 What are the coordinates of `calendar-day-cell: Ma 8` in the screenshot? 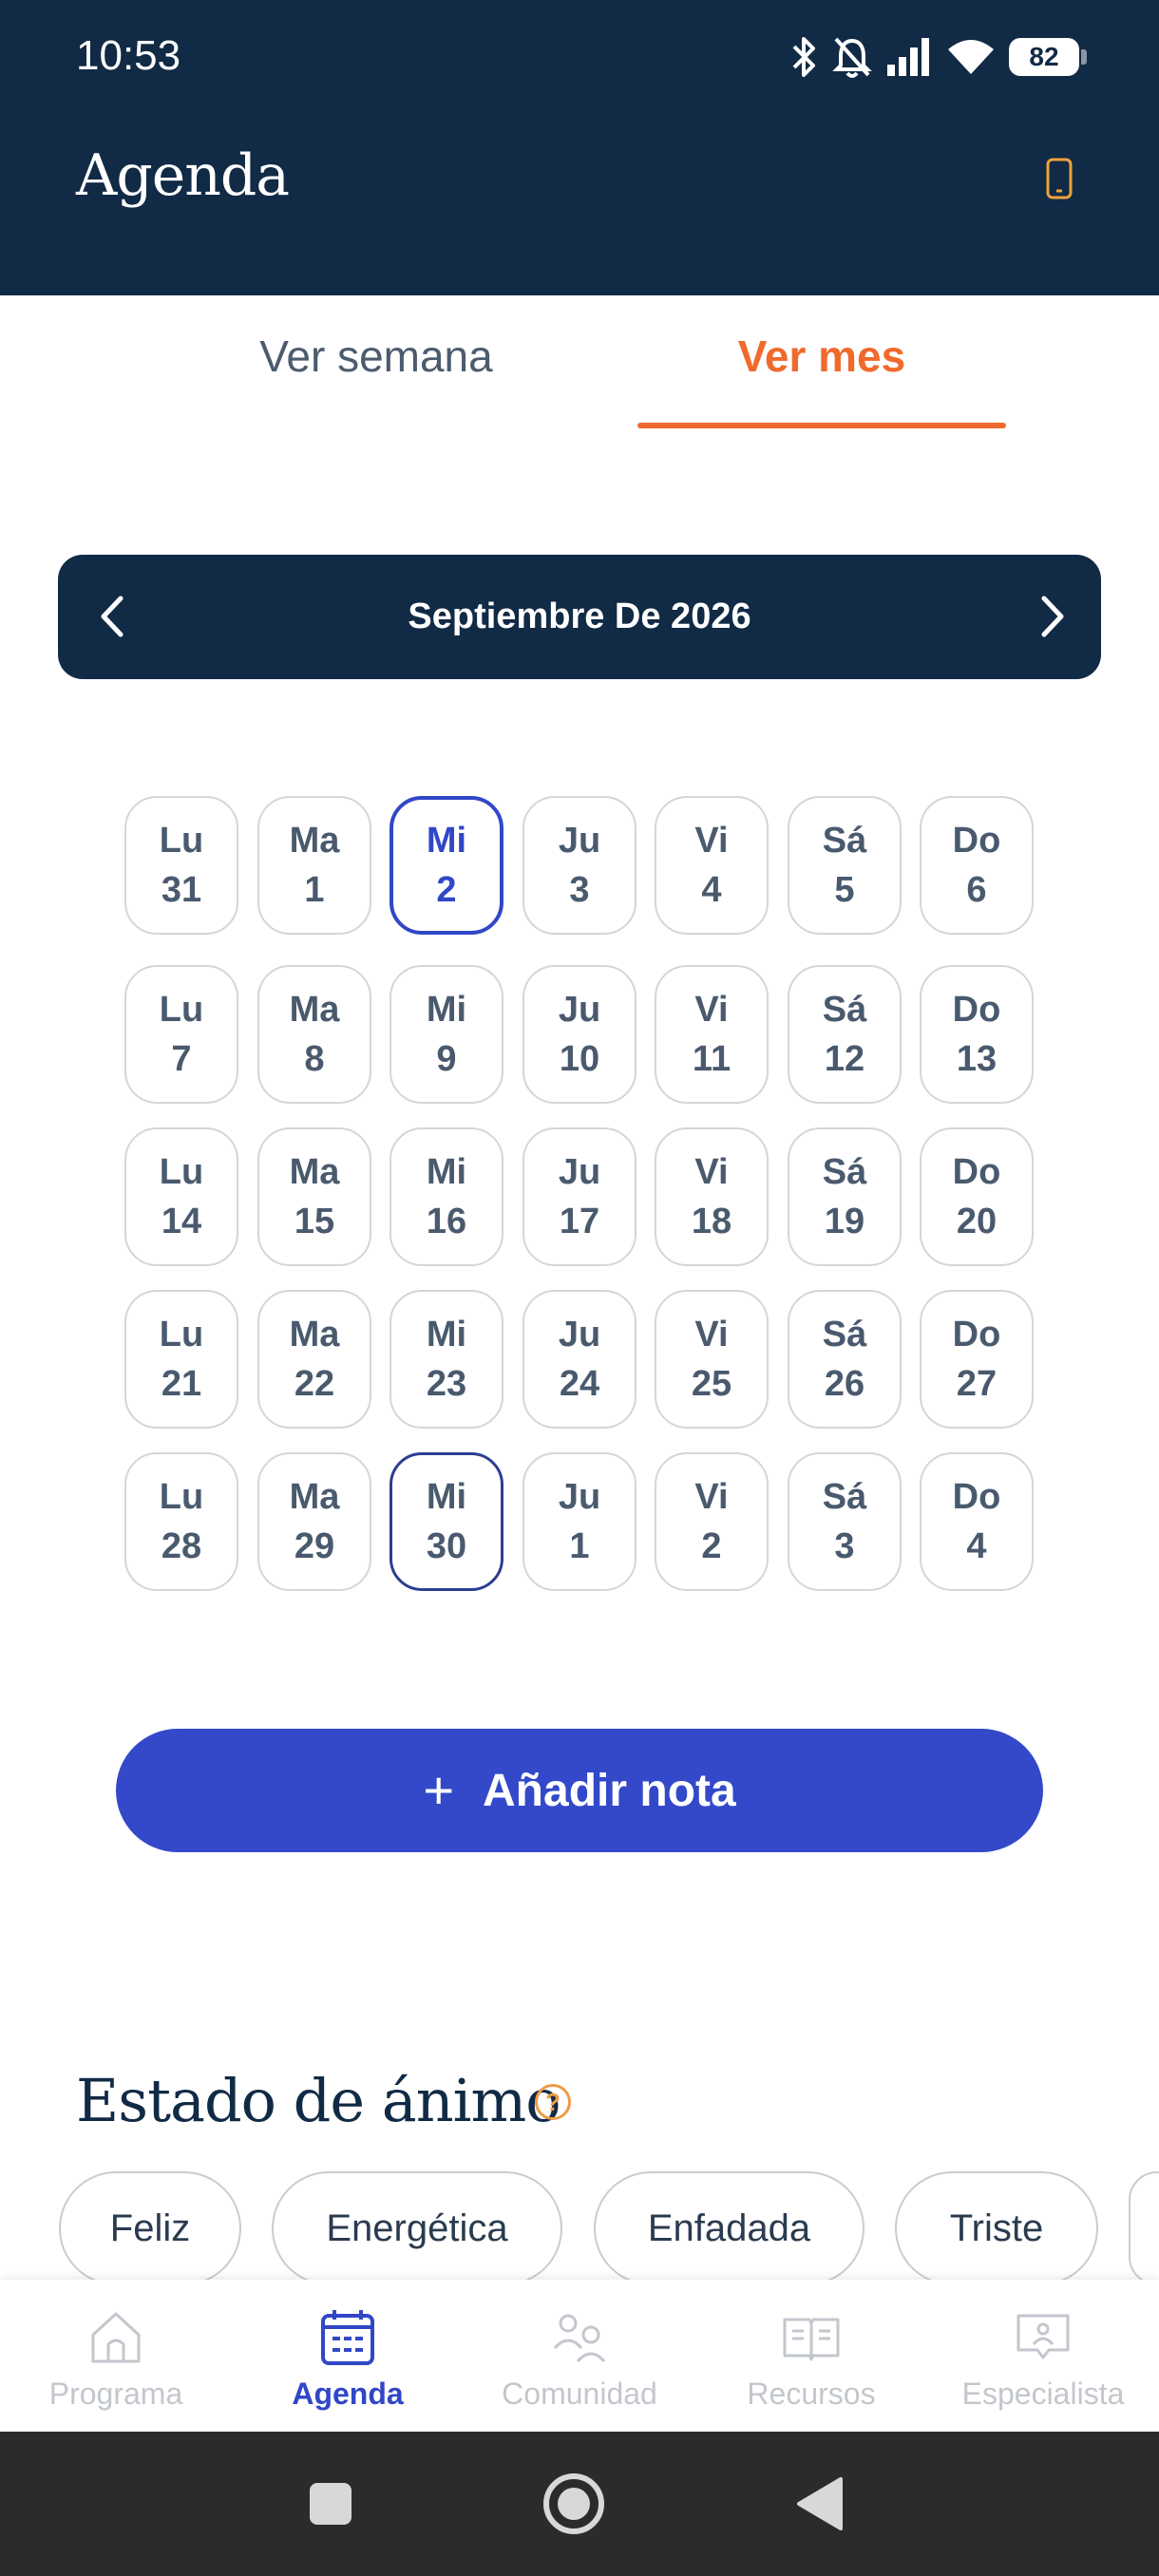 It's located at (314, 1034).